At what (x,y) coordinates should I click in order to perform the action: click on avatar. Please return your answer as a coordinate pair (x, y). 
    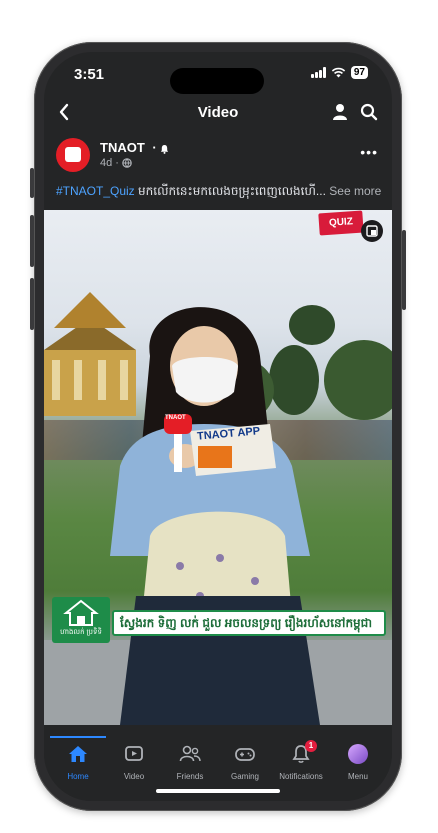
    Looking at the image, I should click on (358, 754).